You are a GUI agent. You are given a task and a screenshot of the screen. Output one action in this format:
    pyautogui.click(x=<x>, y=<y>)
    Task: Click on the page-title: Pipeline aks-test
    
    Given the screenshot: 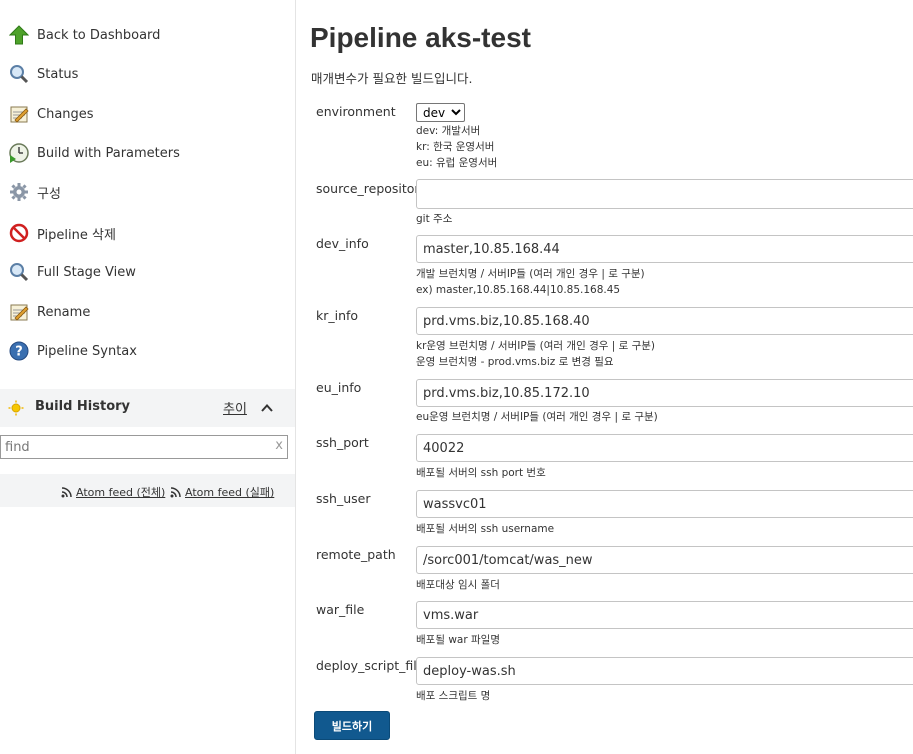 What is the action you would take?
    pyautogui.click(x=420, y=37)
    